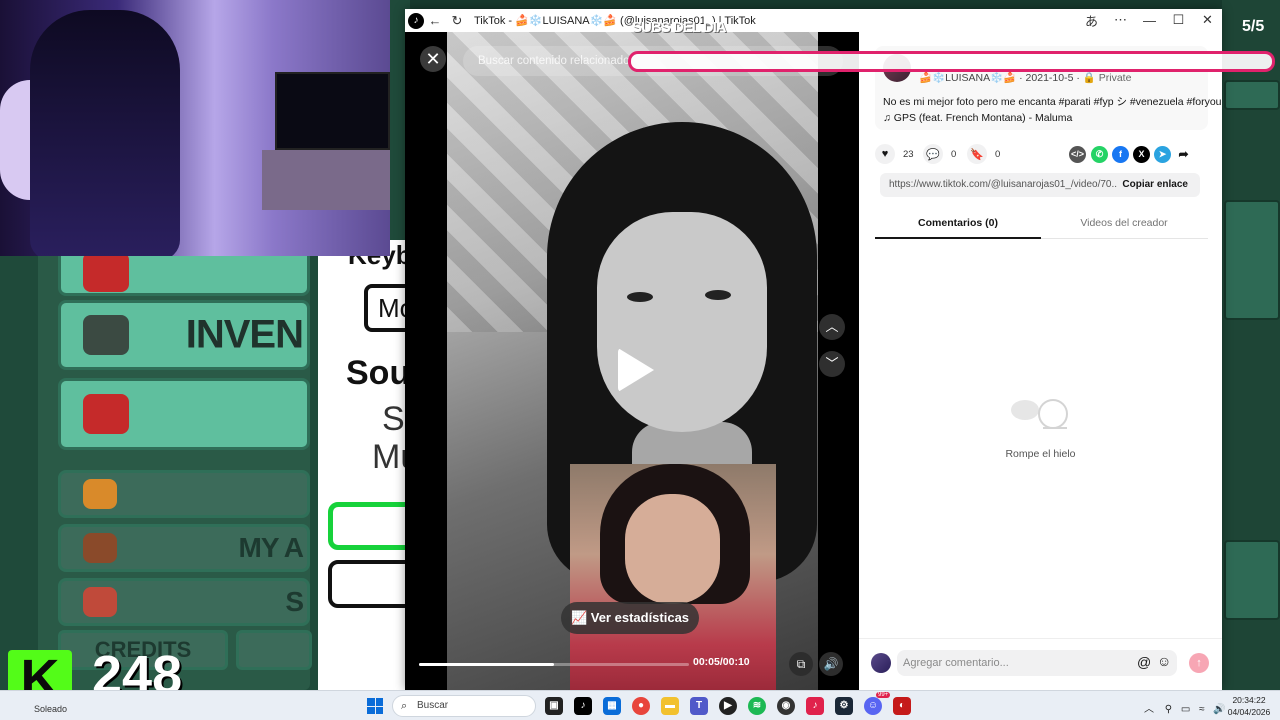  Describe the element at coordinates (721, 662) in the screenshot. I see `video-time: 00:05/00:10` at that location.